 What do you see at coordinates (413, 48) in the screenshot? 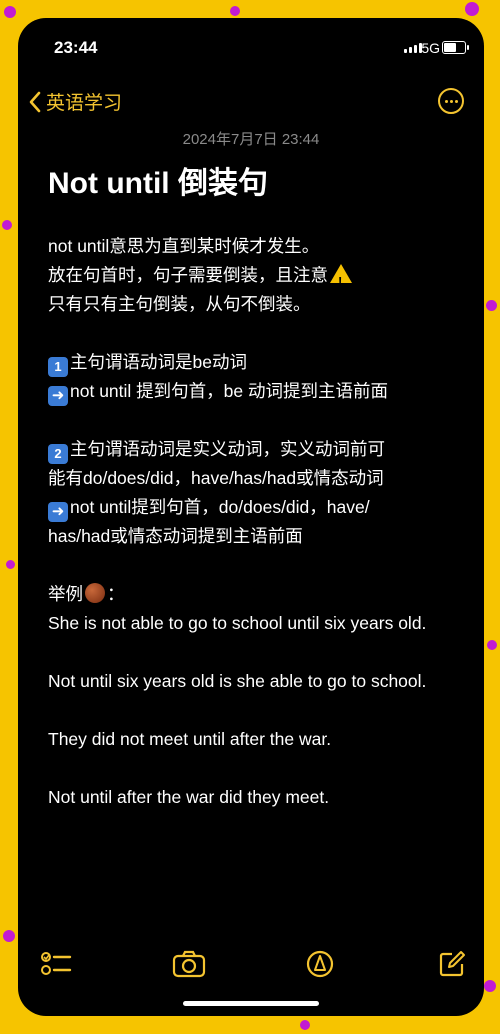
I see `cellular-signal-icon` at bounding box center [413, 48].